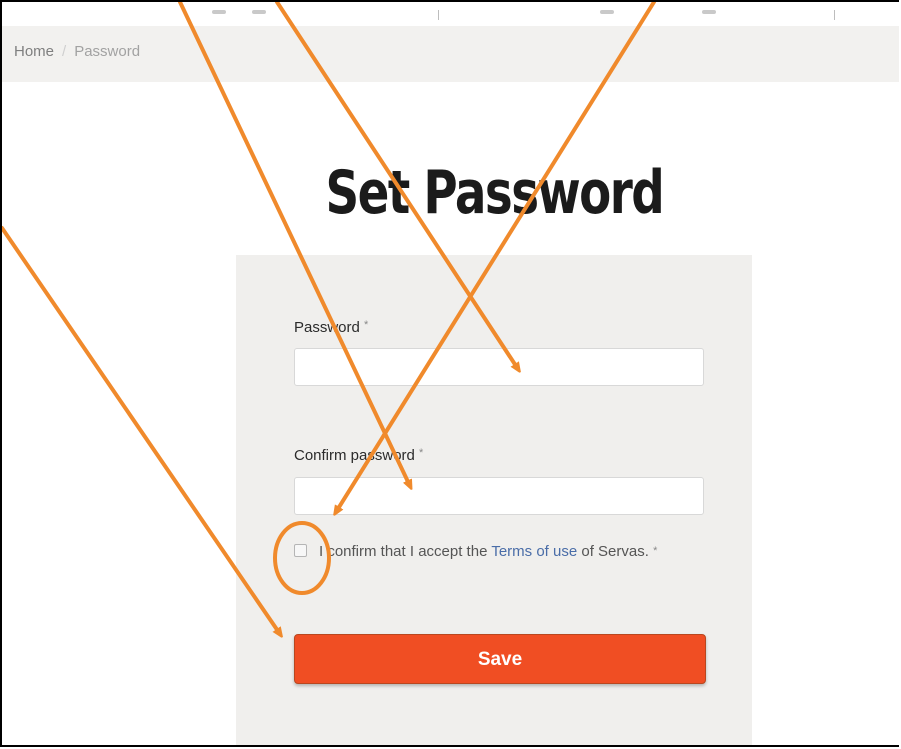 The height and width of the screenshot is (749, 901). Describe the element at coordinates (450, 54) in the screenshot. I see `breadcrumb-bar: Home / Password` at that location.